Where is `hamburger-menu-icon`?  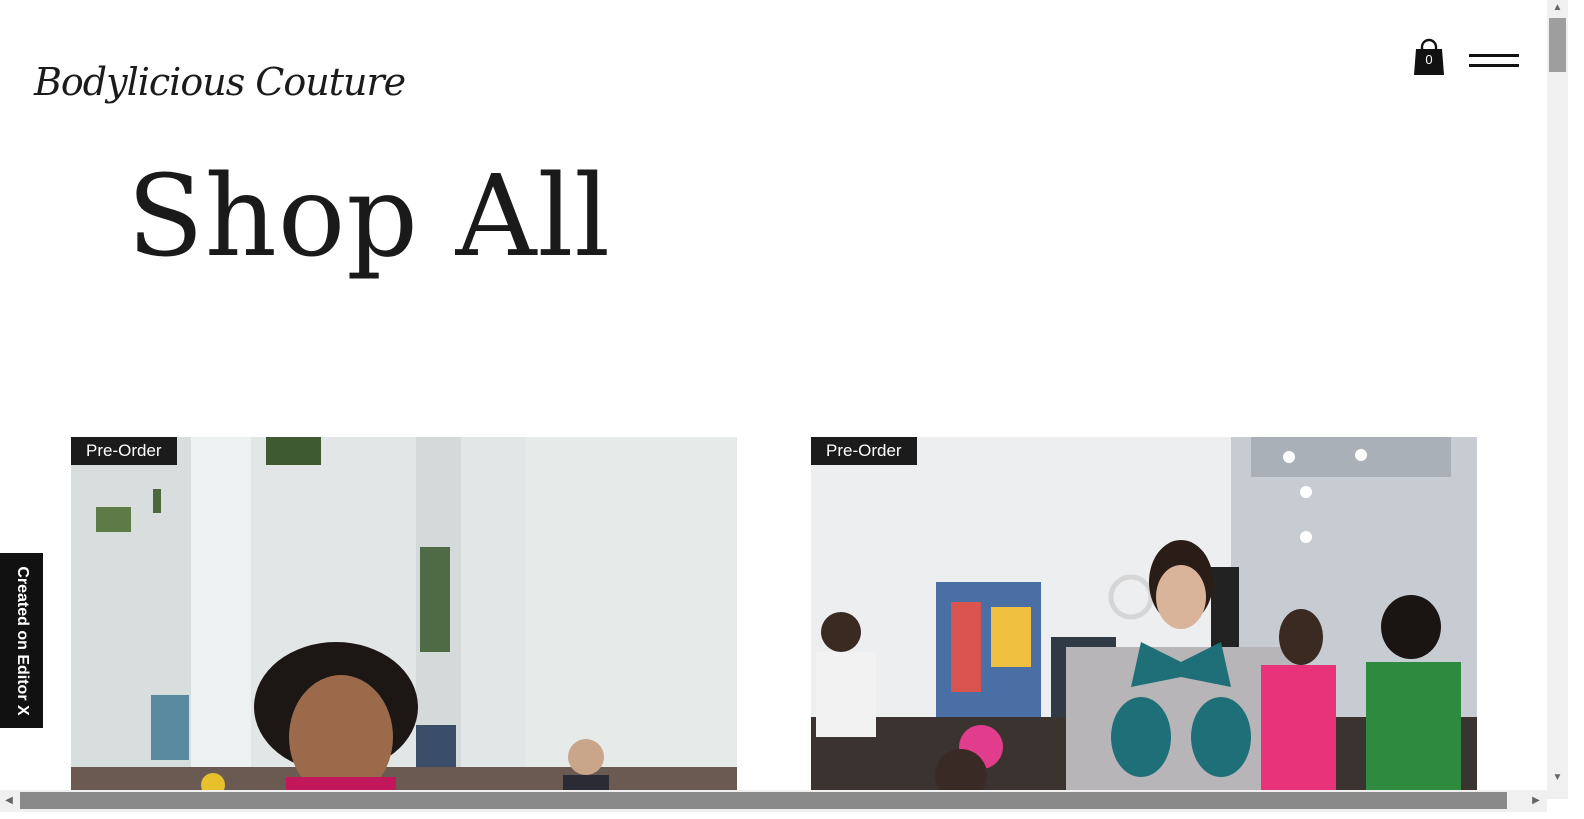
hamburger-menu-icon is located at coordinates (1494, 62).